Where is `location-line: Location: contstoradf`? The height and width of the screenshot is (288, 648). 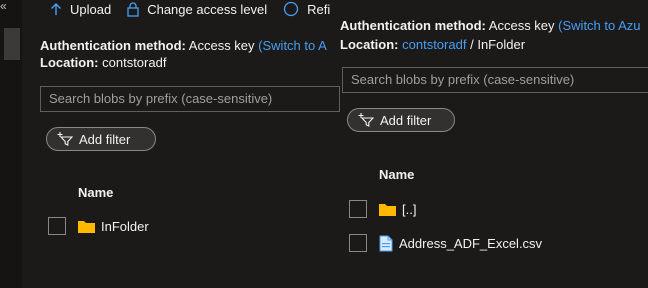 location-line: Location: contstoradf is located at coordinates (103, 62).